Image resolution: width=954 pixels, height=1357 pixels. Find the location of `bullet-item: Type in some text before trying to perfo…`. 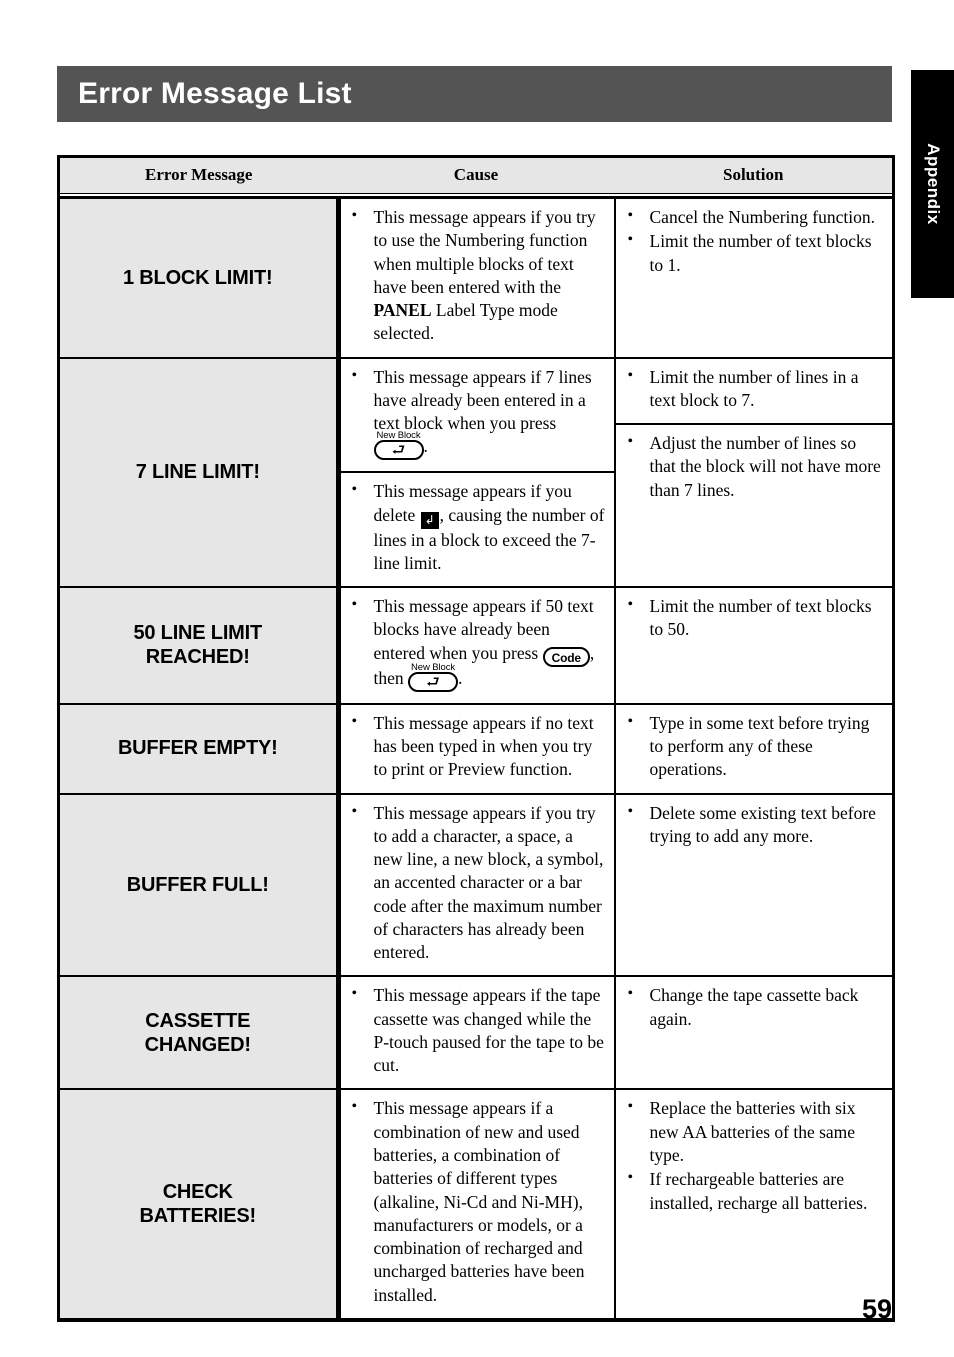

bullet-item: Type in some text before trying to perfo… is located at coordinates (754, 746).